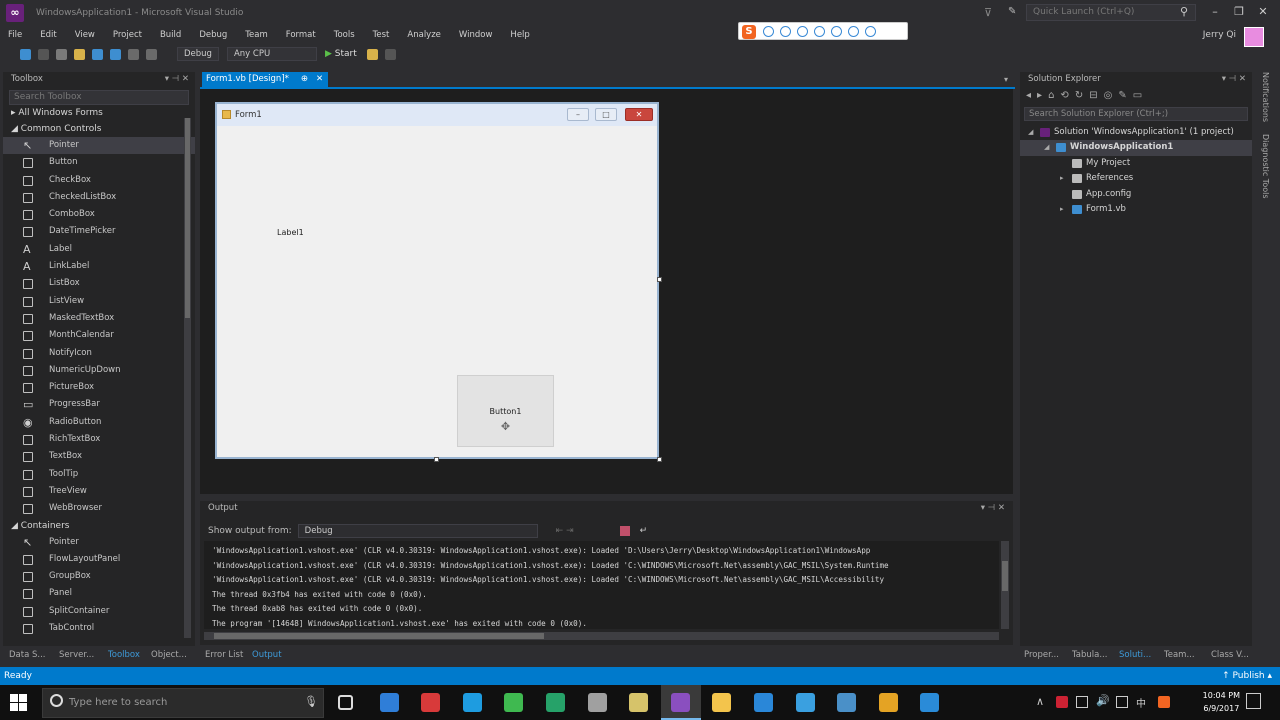 The image size is (1280, 720). What do you see at coordinates (1040, 701) in the screenshot?
I see `tray-expand-icon: ∧` at bounding box center [1040, 701].